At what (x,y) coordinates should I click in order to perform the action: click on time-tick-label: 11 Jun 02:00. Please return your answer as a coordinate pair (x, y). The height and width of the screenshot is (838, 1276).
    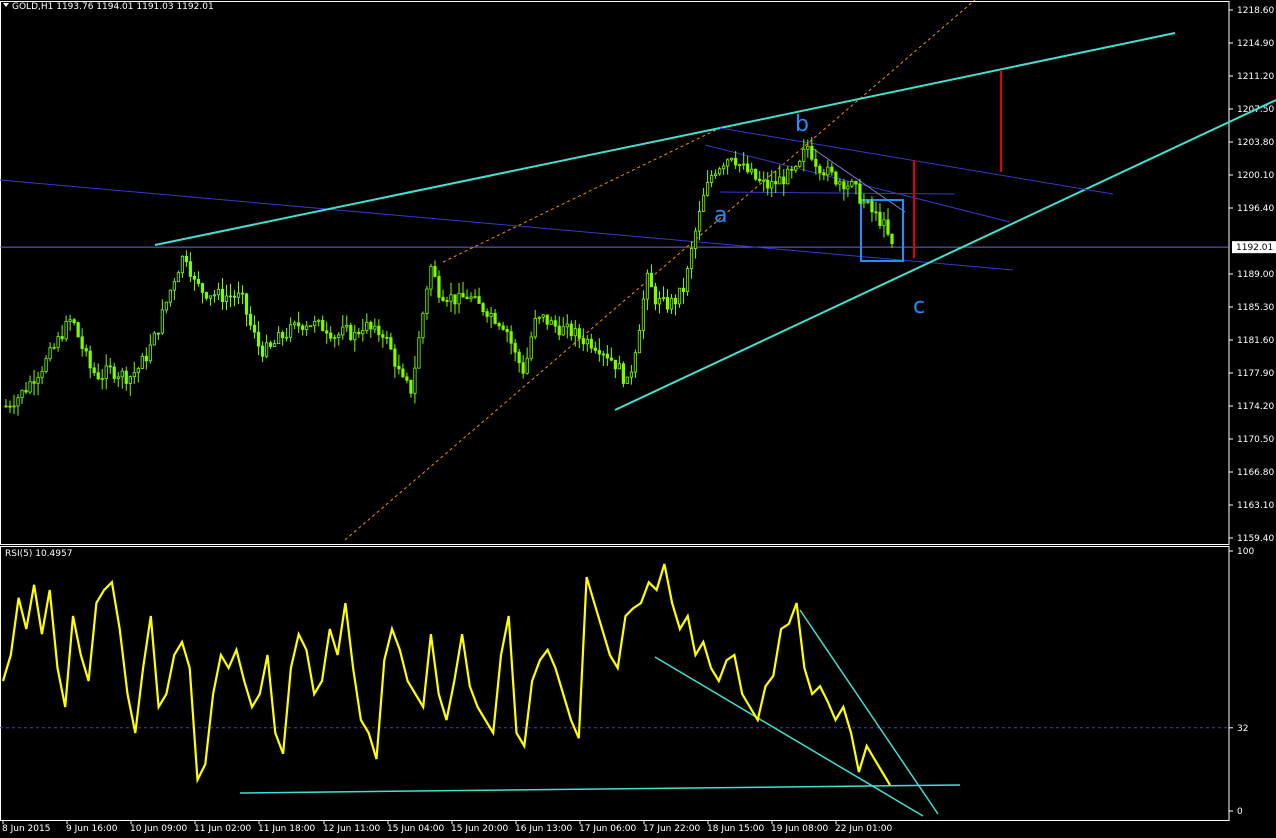
    Looking at the image, I should click on (222, 829).